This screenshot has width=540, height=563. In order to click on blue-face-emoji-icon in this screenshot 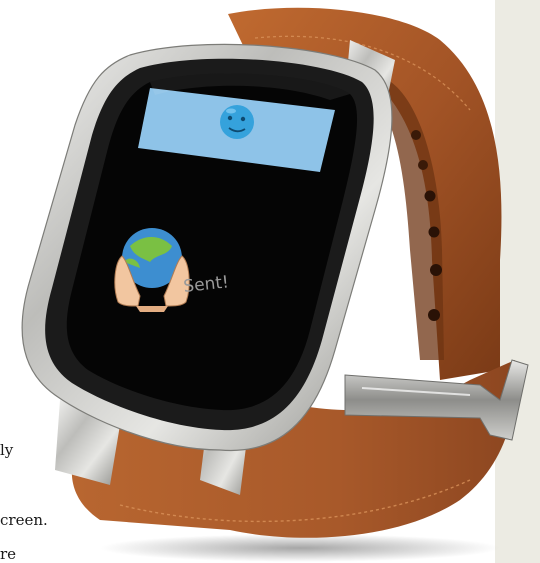, I will do `click(237, 122)`.